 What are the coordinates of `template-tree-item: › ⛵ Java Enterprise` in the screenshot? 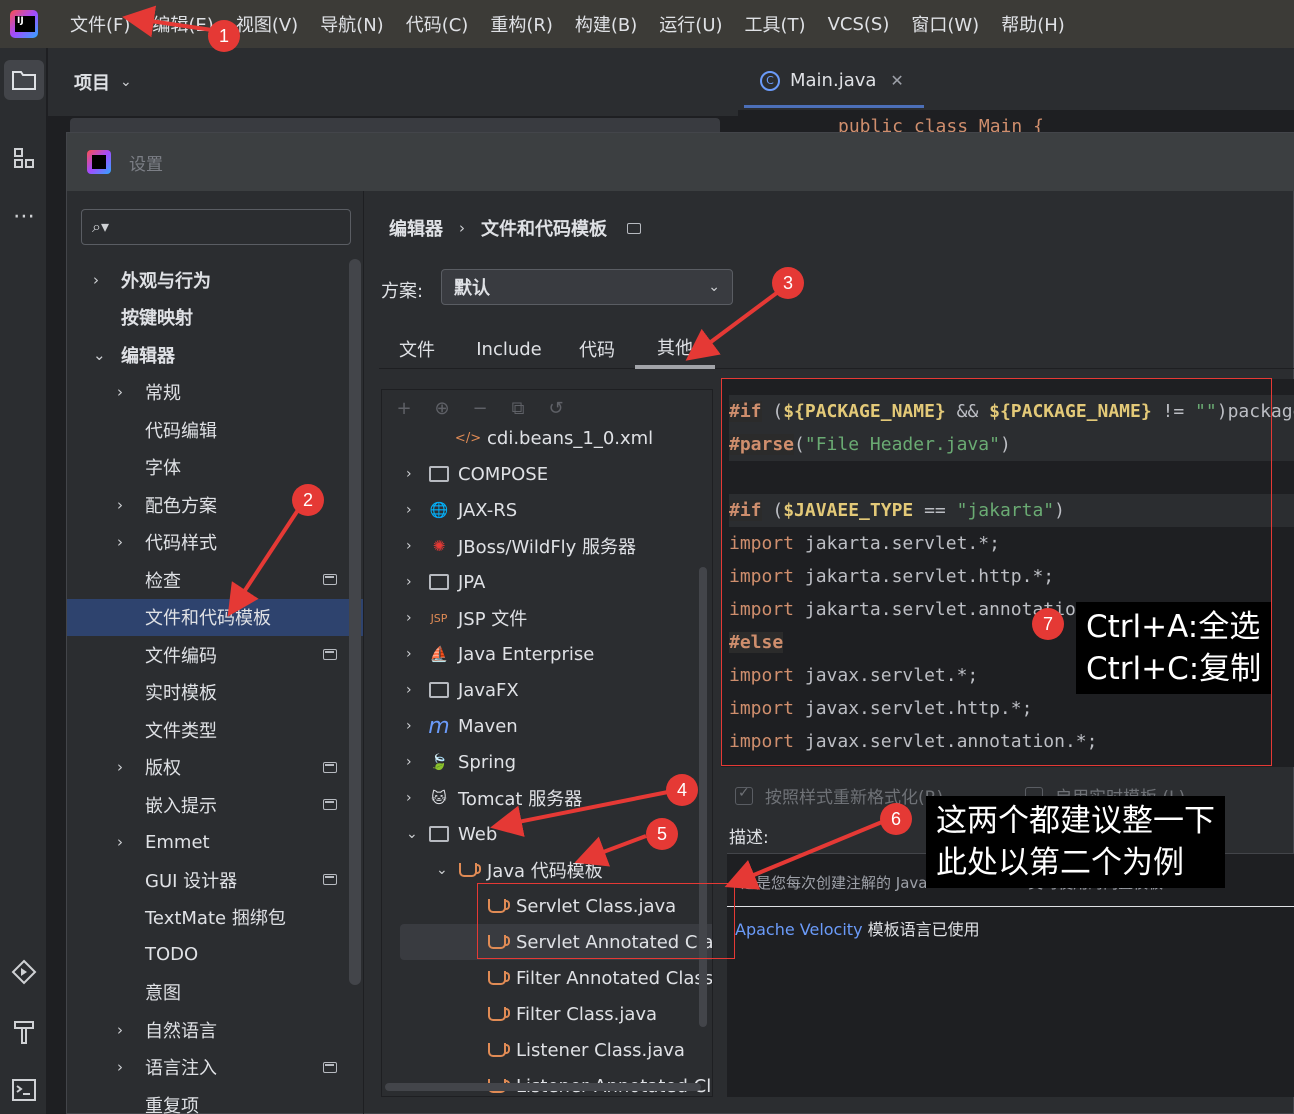 It's located at (547, 654).